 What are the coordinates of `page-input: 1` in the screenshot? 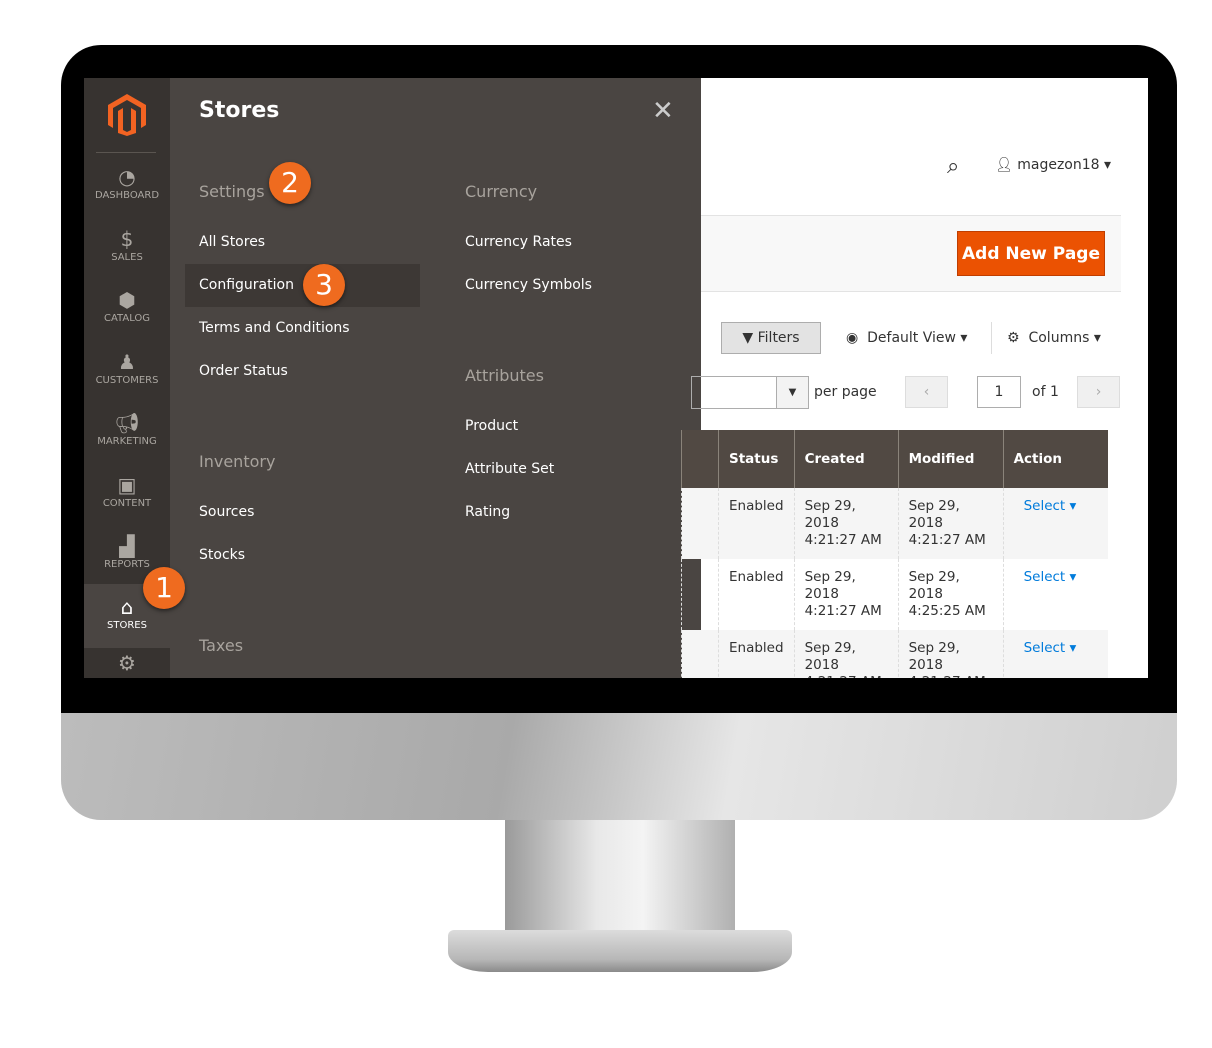 It's located at (999, 392).